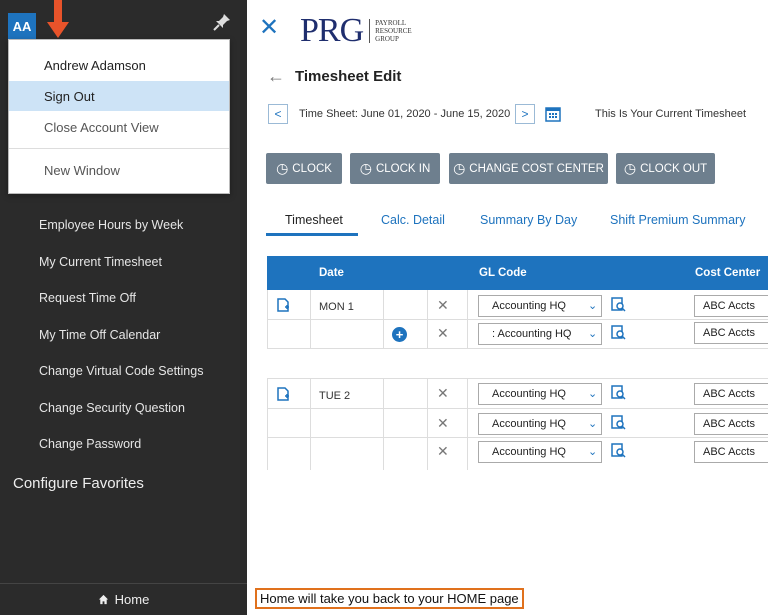 The image size is (768, 615). Describe the element at coordinates (222, 22) in the screenshot. I see `pin-icon` at that location.